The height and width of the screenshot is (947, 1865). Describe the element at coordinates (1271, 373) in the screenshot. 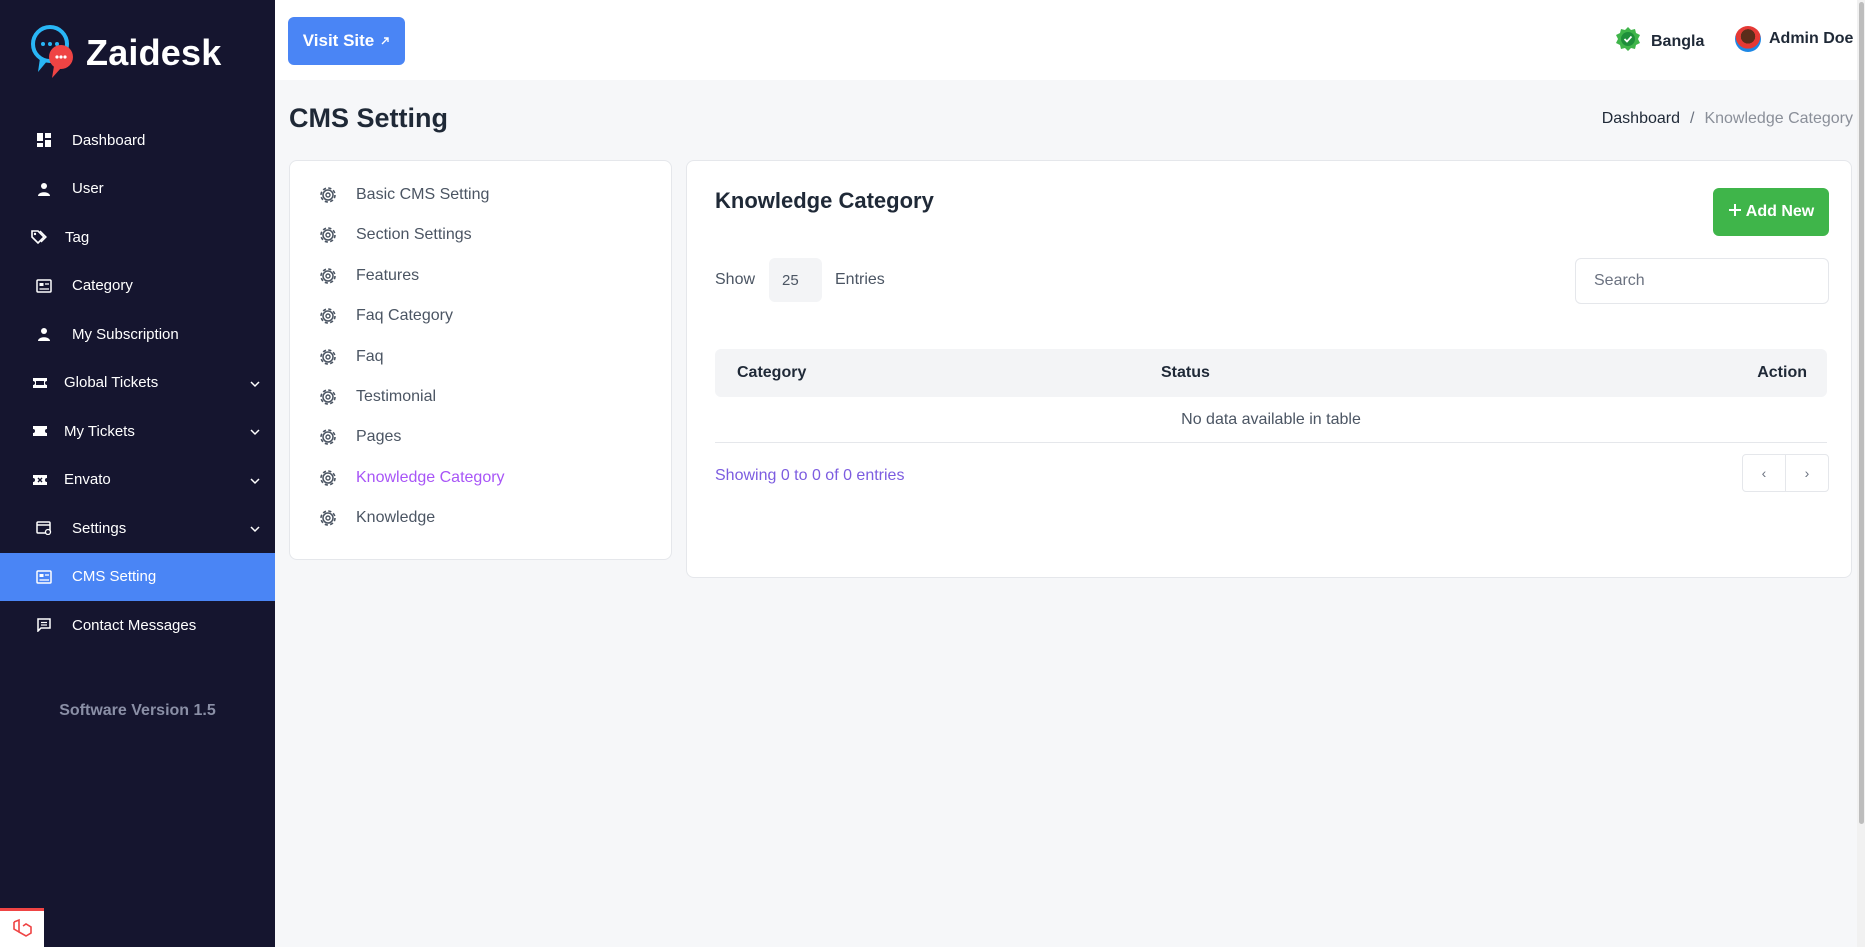

I see `table-header: Category Status Action` at that location.